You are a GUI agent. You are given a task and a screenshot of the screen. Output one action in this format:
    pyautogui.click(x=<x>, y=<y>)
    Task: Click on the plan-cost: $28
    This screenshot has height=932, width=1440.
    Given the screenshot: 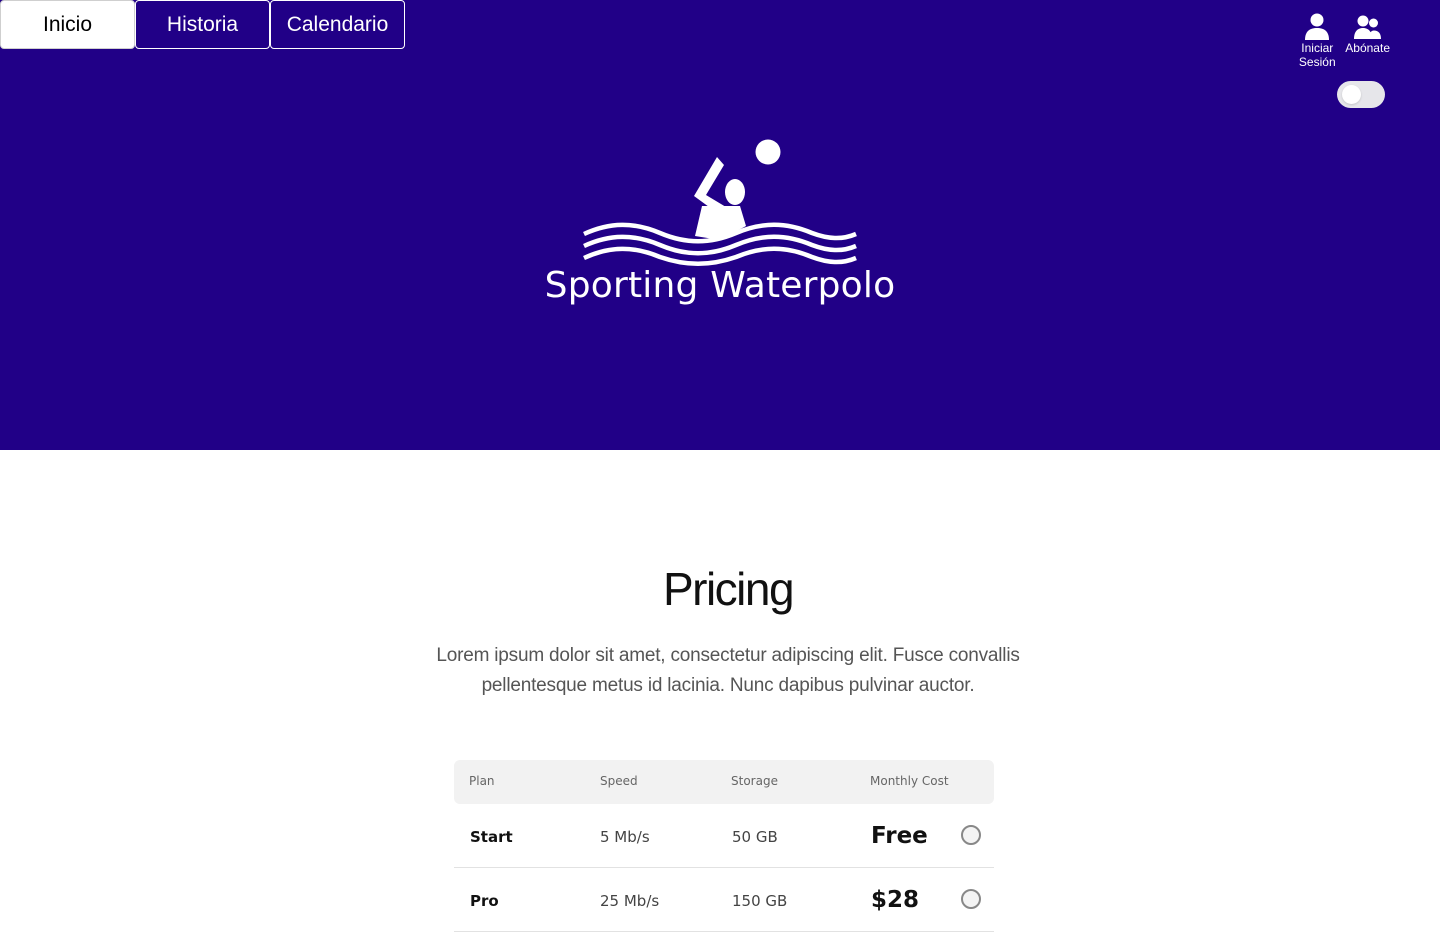 What is the action you would take?
    pyautogui.click(x=895, y=900)
    